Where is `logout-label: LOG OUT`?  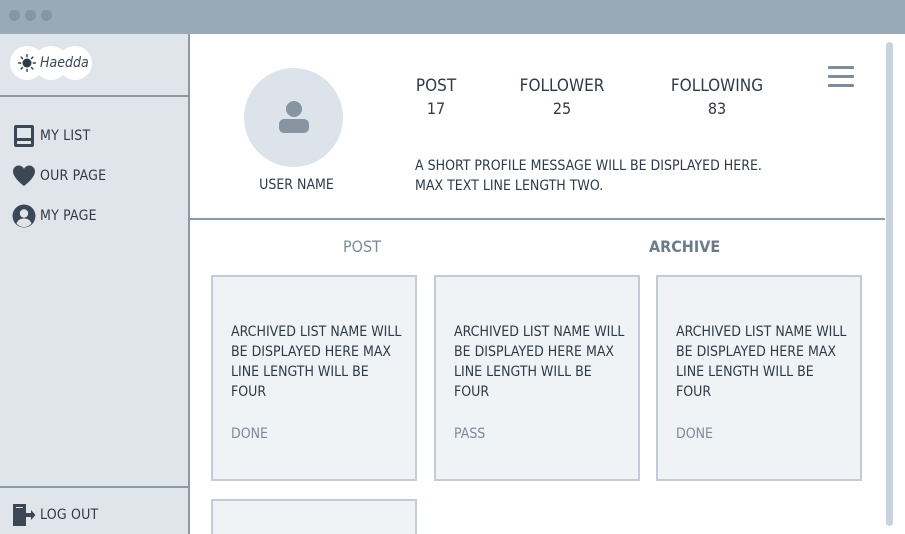 logout-label: LOG OUT is located at coordinates (69, 515).